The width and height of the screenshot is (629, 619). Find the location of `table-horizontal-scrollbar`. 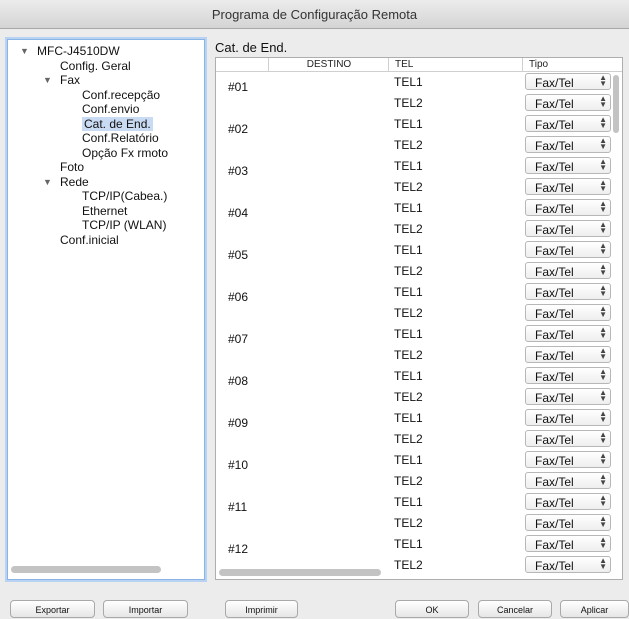

table-horizontal-scrollbar is located at coordinates (300, 572).